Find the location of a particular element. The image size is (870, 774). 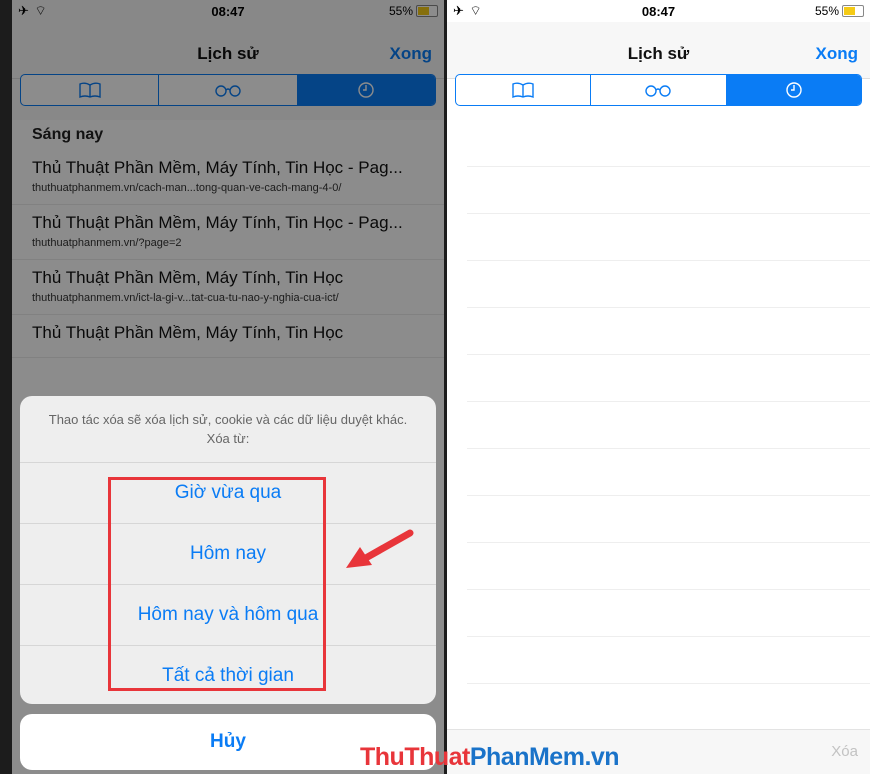

reading-glasses-icon is located at coordinates (658, 91).